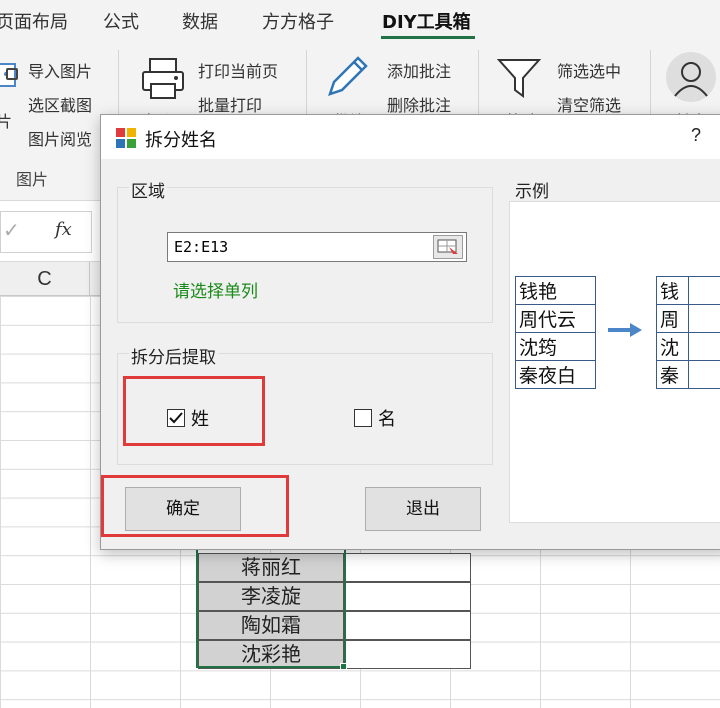 The image size is (720, 708). I want to click on hint-text: 请选择单列, so click(215, 292).